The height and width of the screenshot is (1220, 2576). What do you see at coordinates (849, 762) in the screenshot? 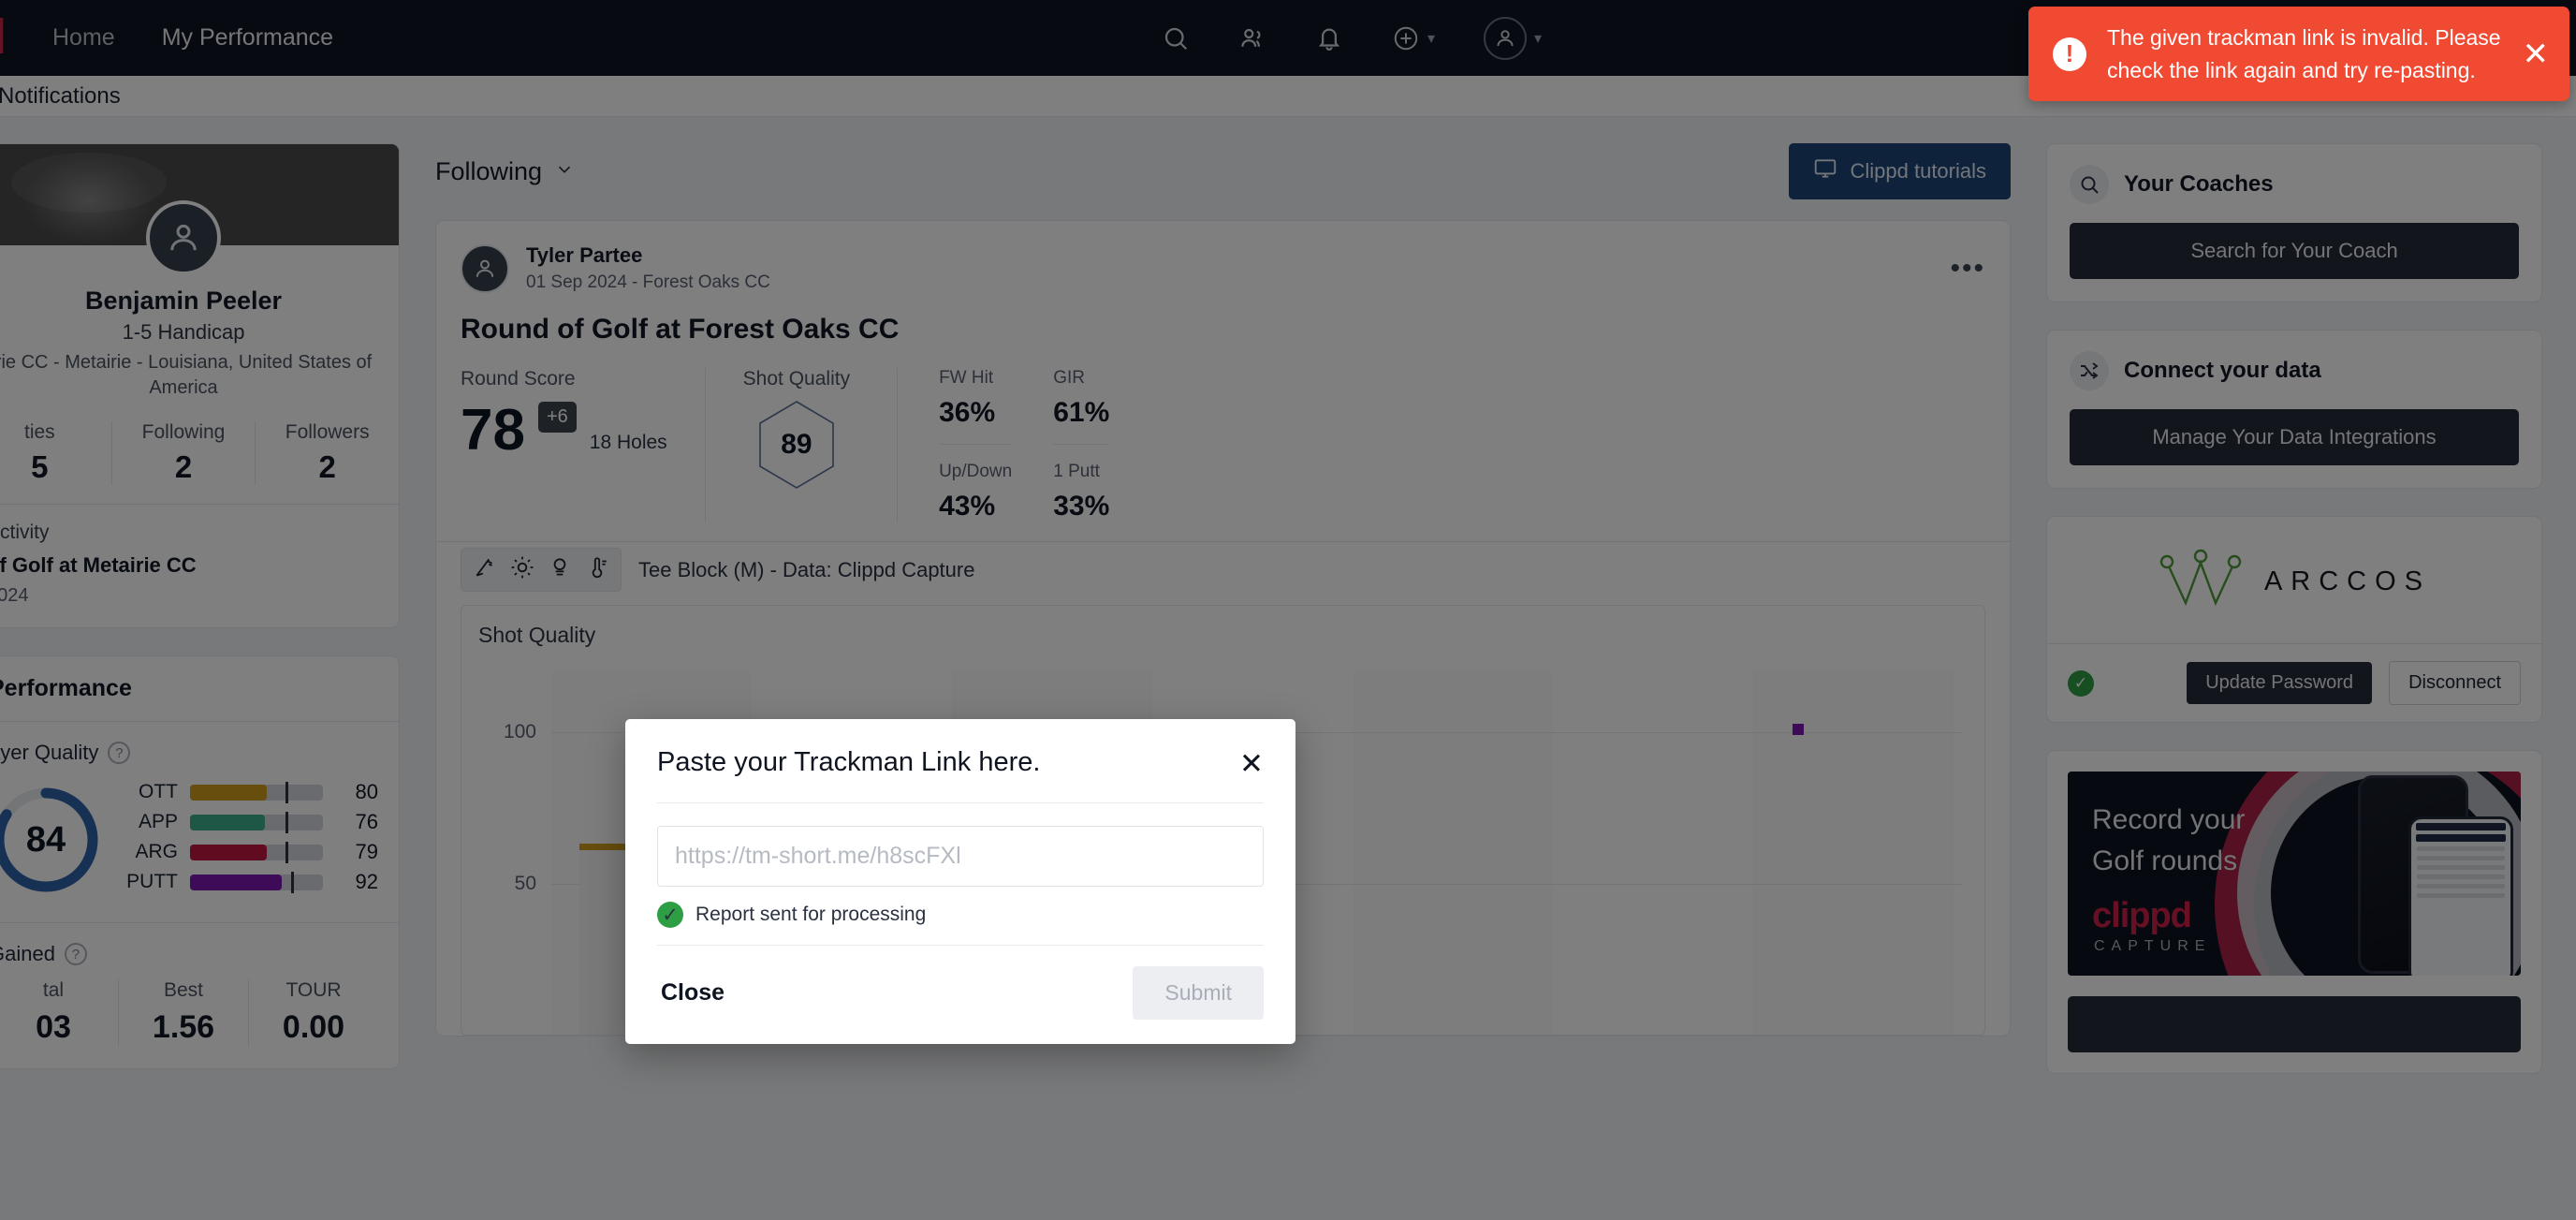
I see `modal-title: Paste your Trackman Link here.` at bounding box center [849, 762].